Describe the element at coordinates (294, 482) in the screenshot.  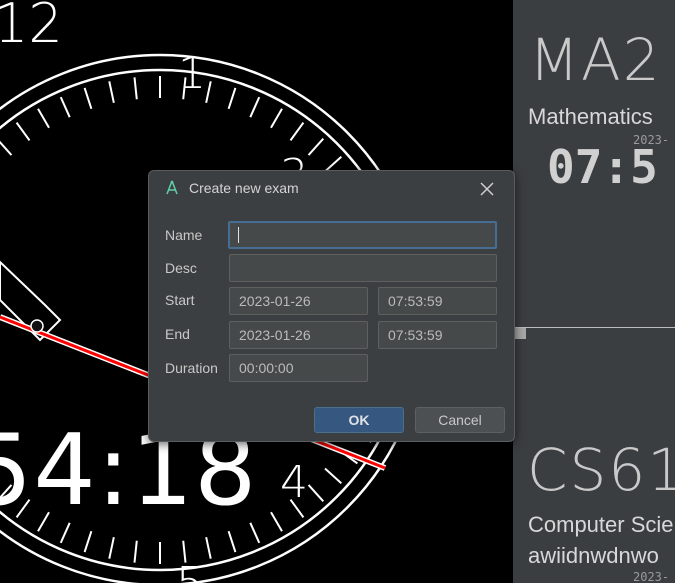
I see `dial-number-4: 4` at that location.